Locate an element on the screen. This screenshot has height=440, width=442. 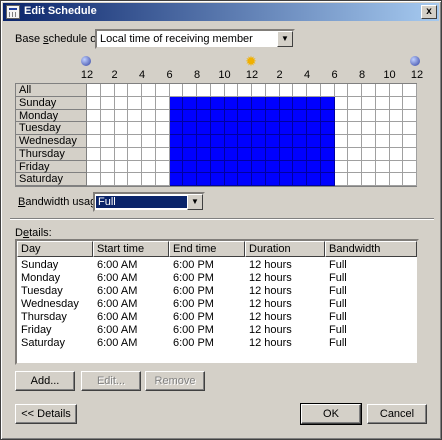
close-button: x is located at coordinates (429, 12).